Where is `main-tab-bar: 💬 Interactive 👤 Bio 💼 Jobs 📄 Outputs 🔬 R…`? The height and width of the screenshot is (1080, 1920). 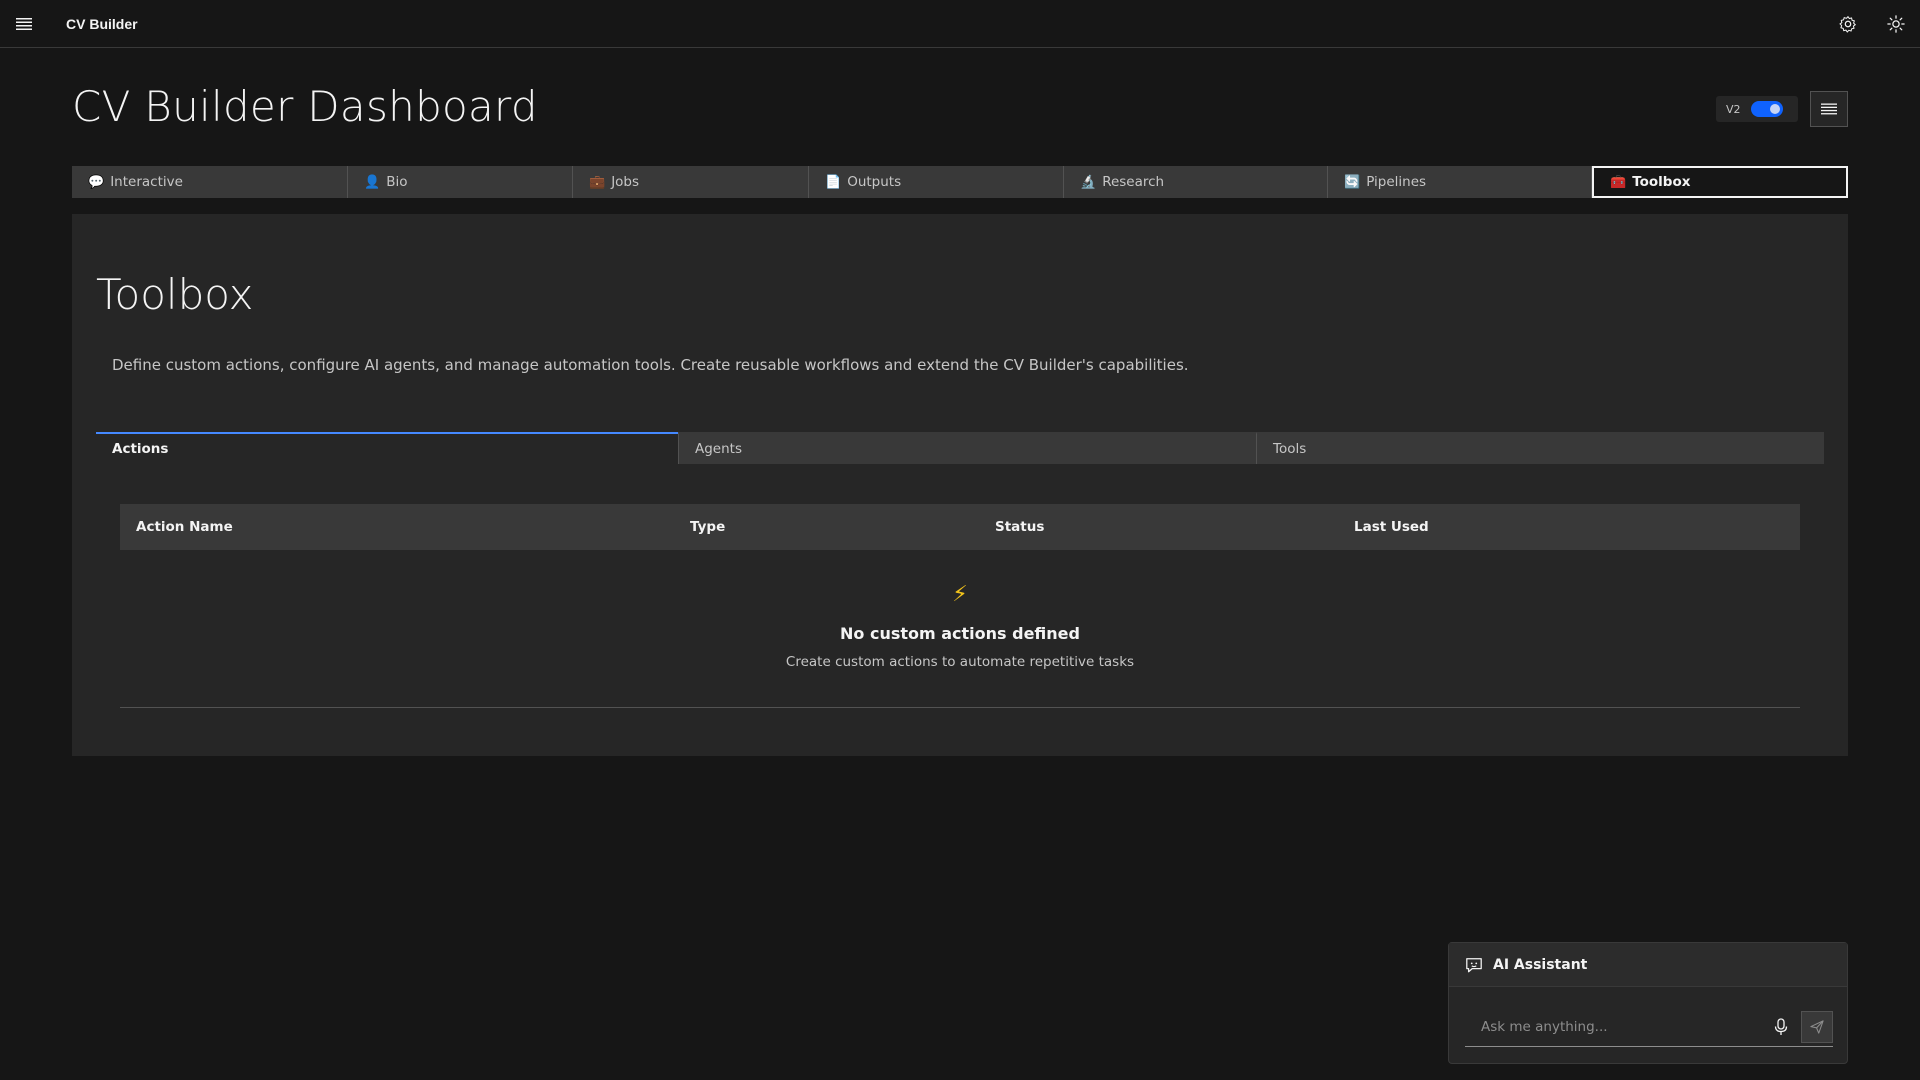
main-tab-bar: 💬 Interactive 👤 Bio 💼 Jobs 📄 Outputs 🔬 R… is located at coordinates (960, 182).